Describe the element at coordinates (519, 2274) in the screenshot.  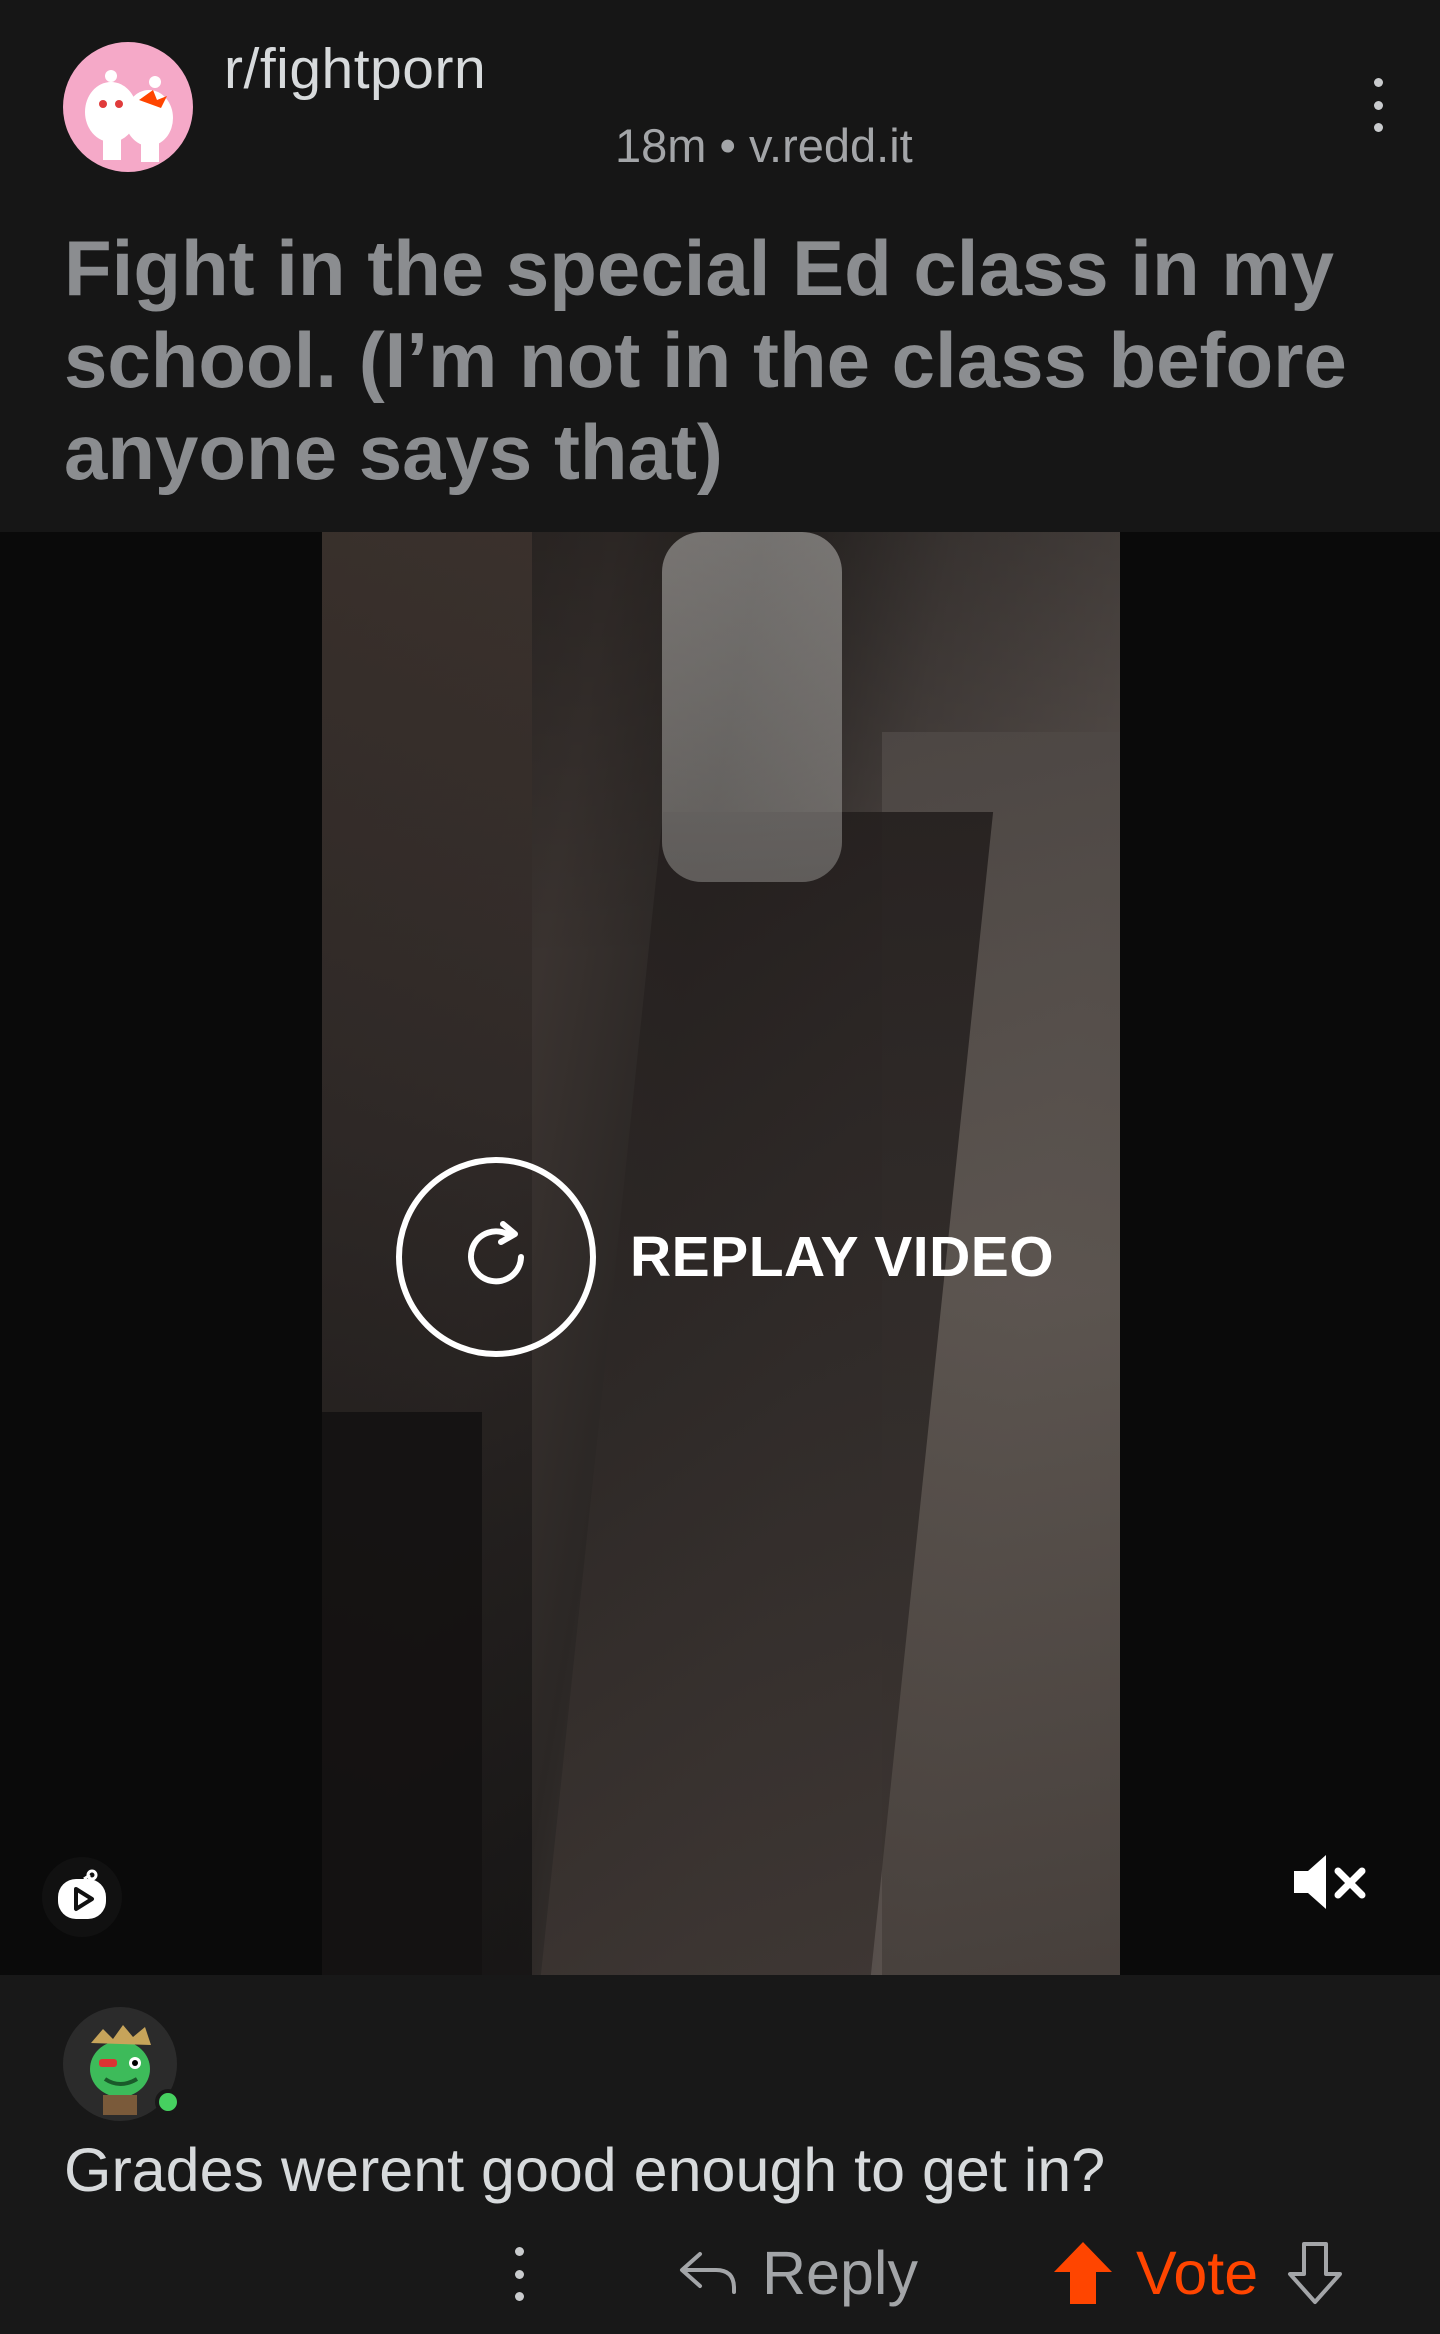
I see `comment-options-icon` at that location.